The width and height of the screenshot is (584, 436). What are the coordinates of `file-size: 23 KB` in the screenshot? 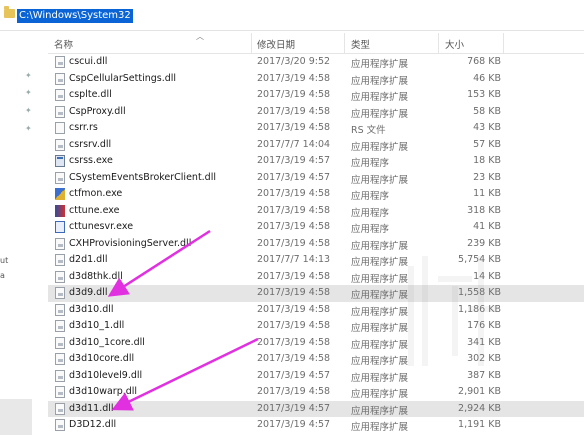 It's located at (487, 177).